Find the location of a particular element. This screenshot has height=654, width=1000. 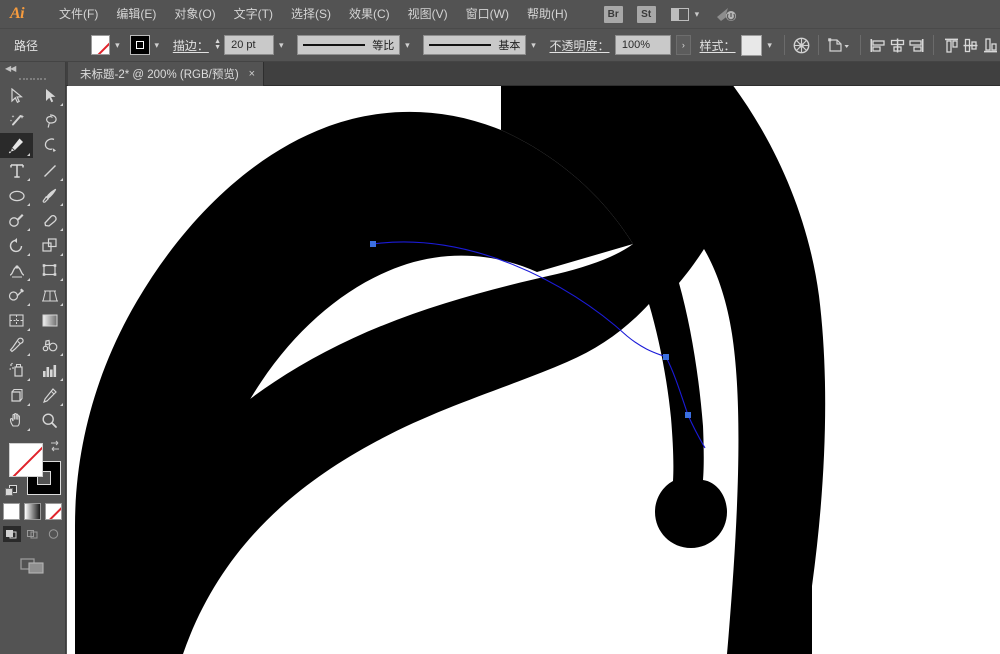

ellipse-tool is located at coordinates (16, 195).